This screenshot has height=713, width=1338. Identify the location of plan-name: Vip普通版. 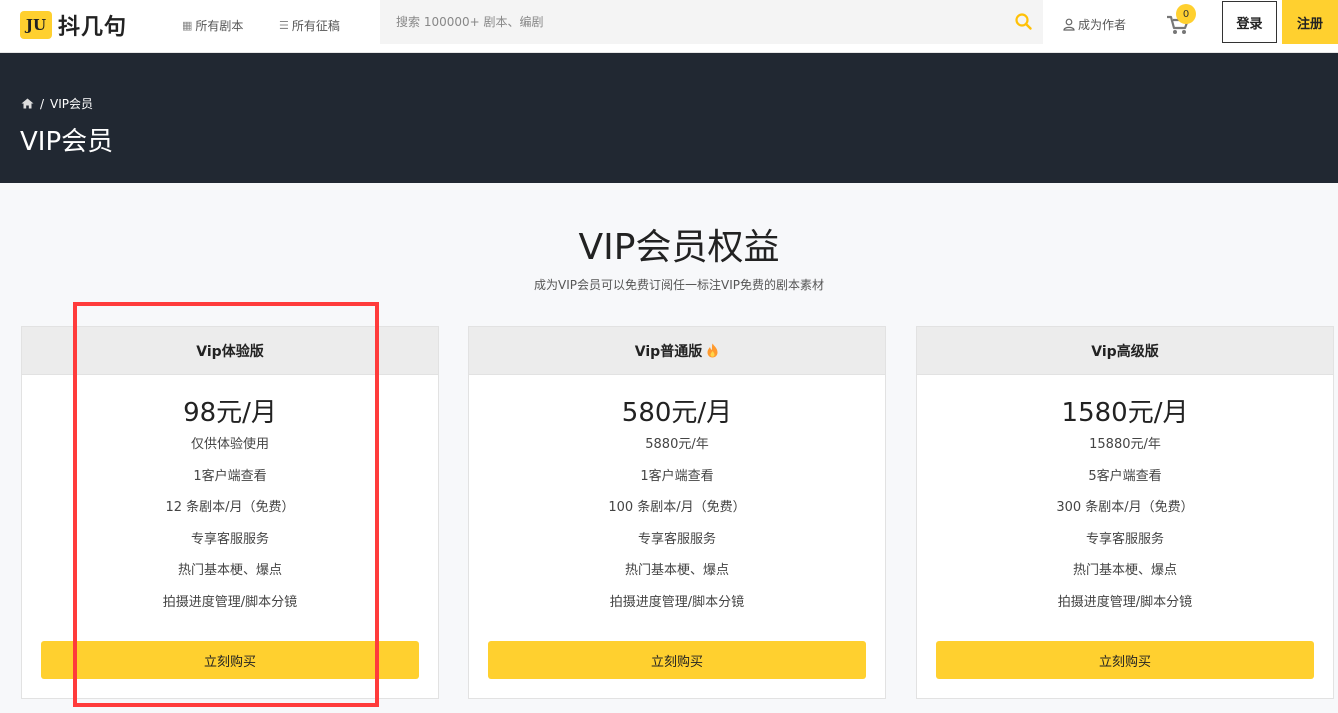
(677, 351).